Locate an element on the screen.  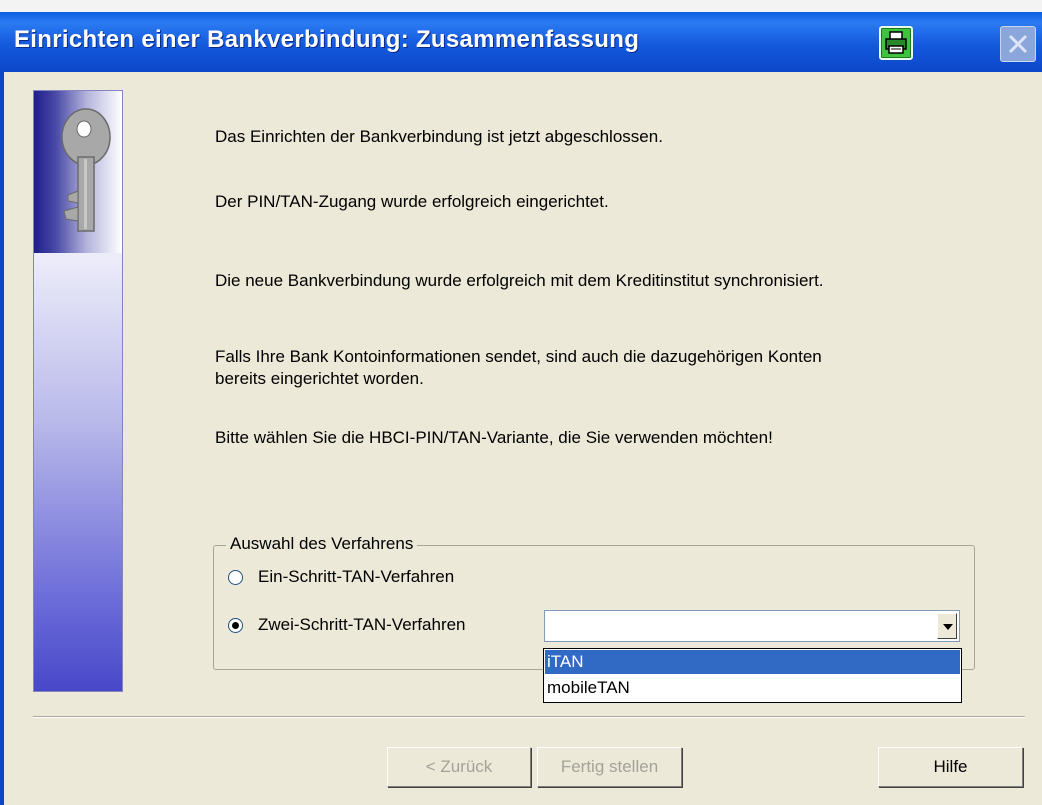
close-icon is located at coordinates (1018, 44).